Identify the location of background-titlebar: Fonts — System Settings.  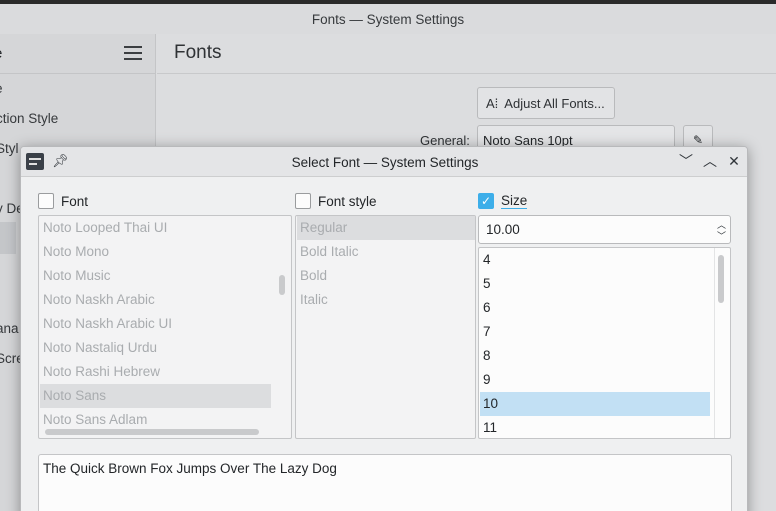
(388, 19).